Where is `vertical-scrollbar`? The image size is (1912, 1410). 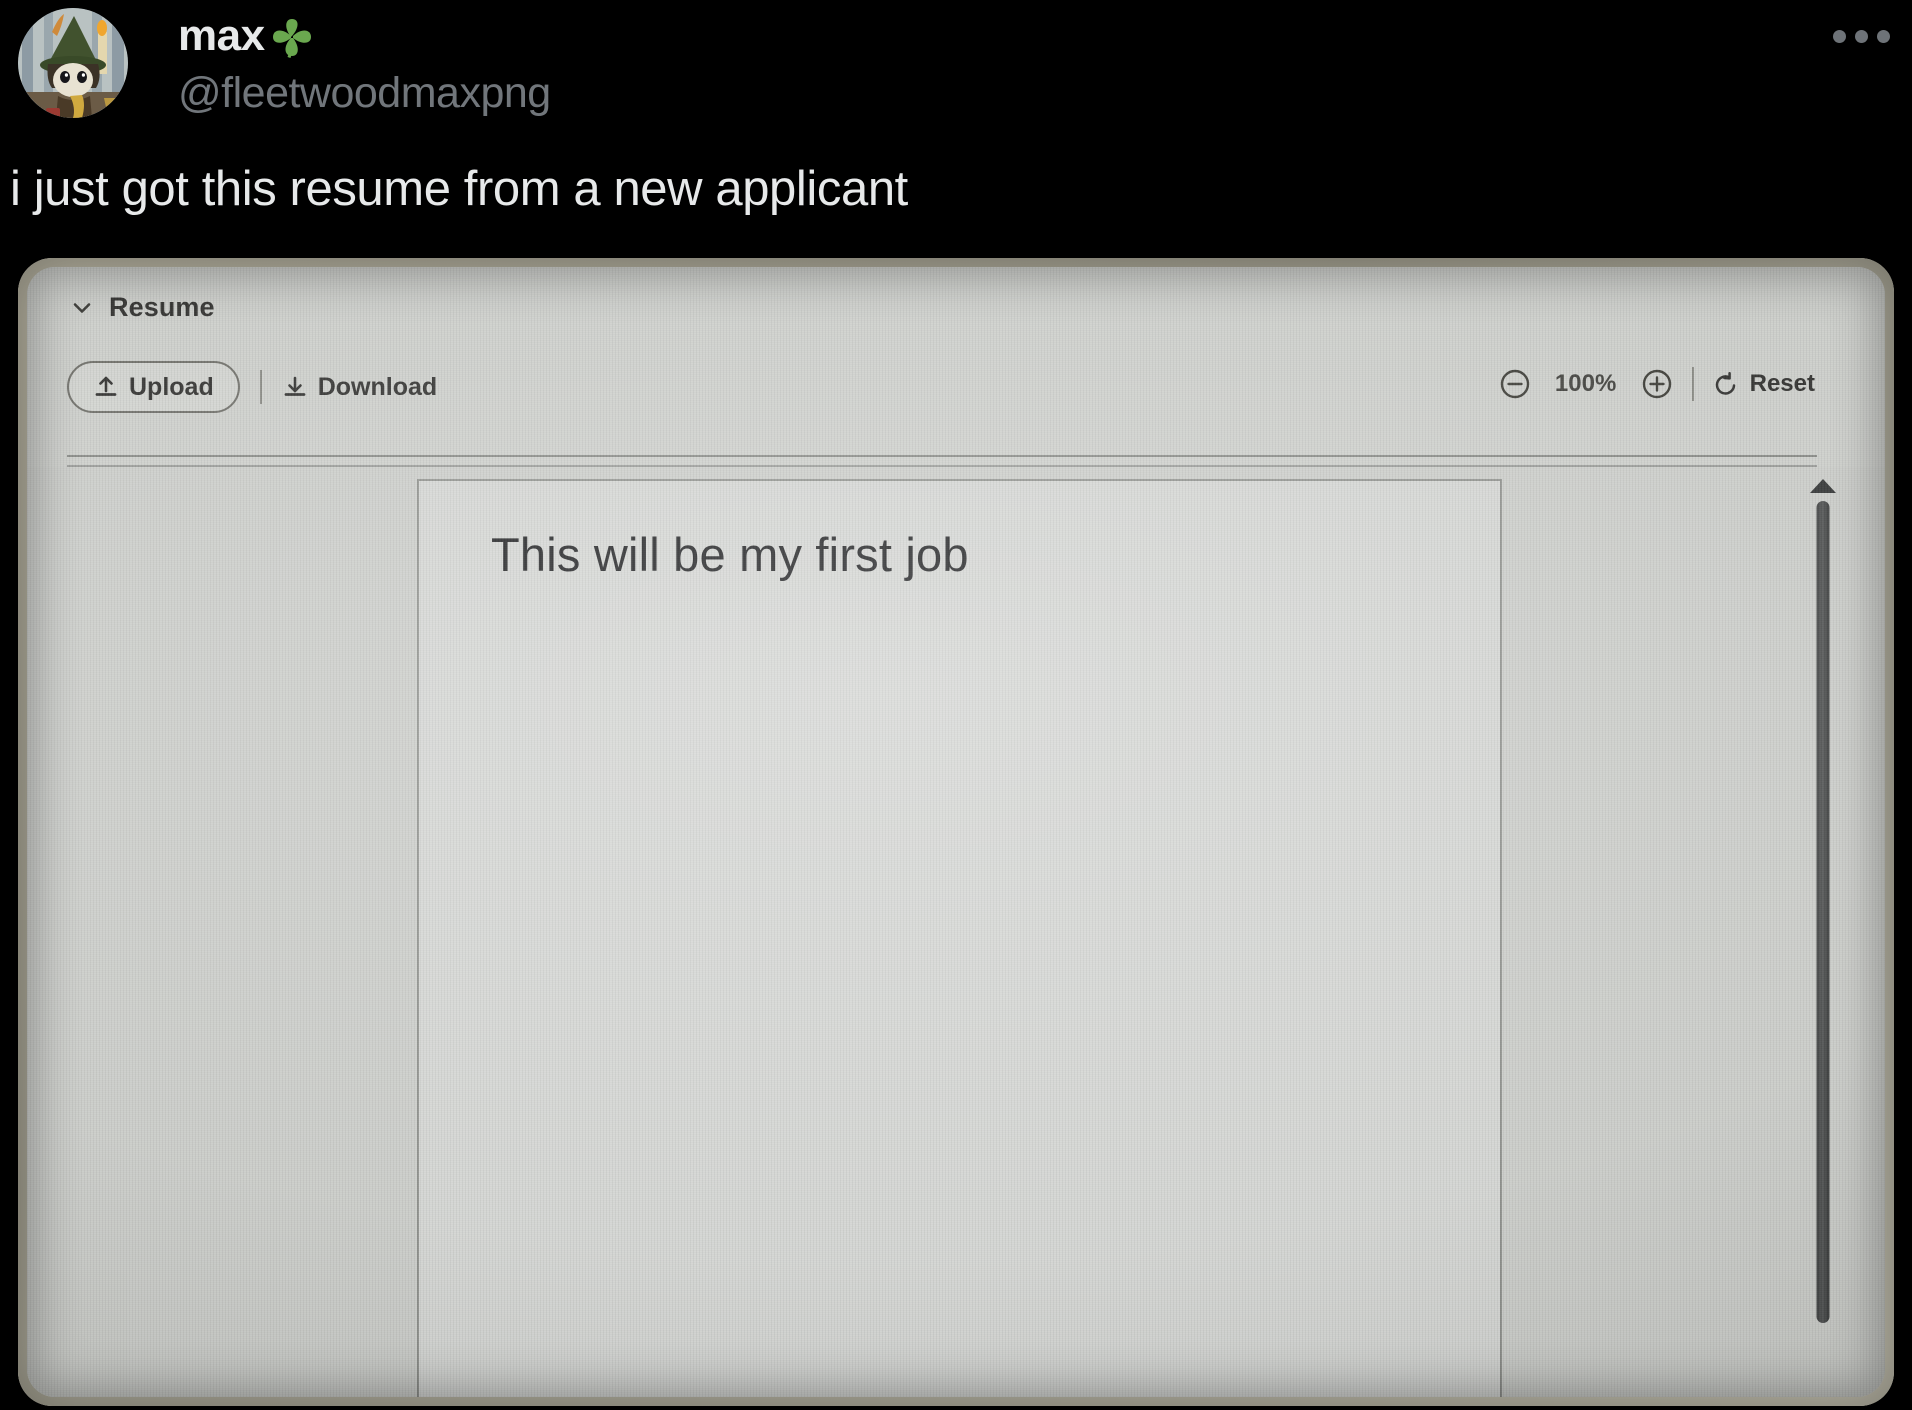 vertical-scrollbar is located at coordinates (1823, 901).